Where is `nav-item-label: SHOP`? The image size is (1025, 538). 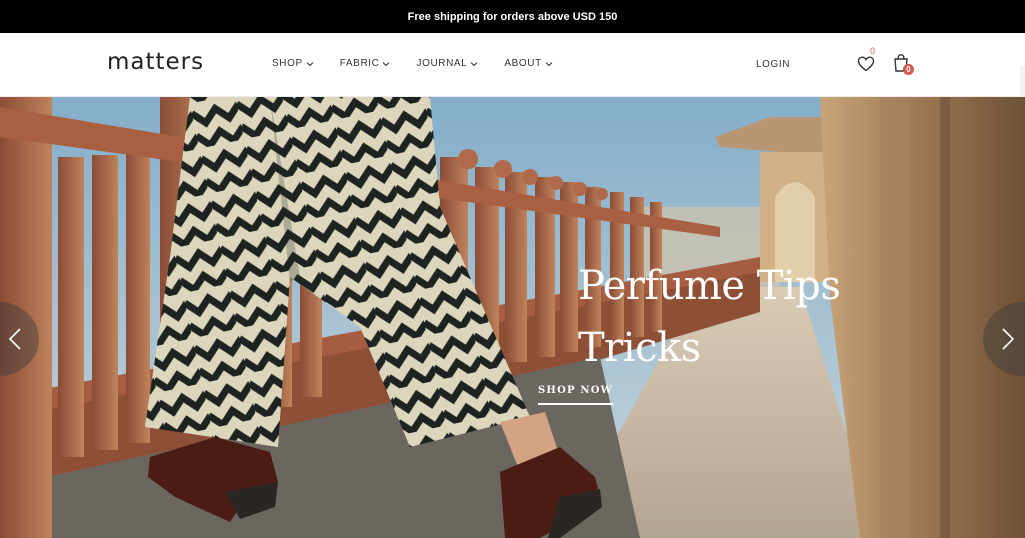 nav-item-label: SHOP is located at coordinates (287, 63).